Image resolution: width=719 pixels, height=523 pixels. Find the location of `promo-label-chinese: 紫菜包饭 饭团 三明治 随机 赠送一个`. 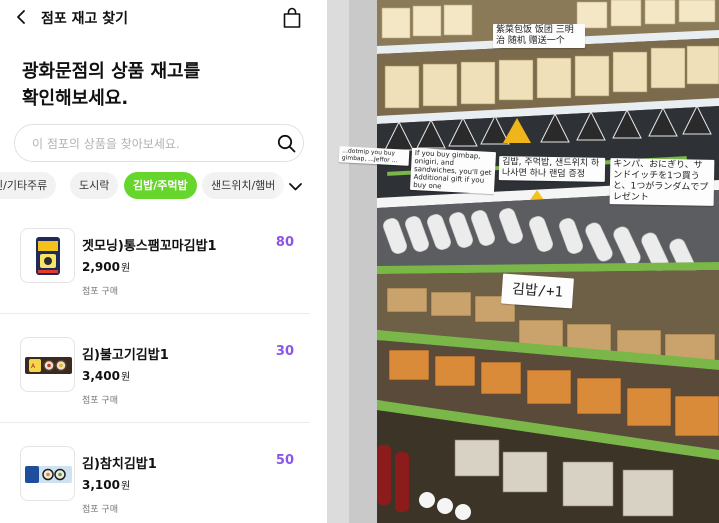

promo-label-chinese: 紫菜包饭 饭团 三明治 随机 赠送一个 is located at coordinates (539, 36).